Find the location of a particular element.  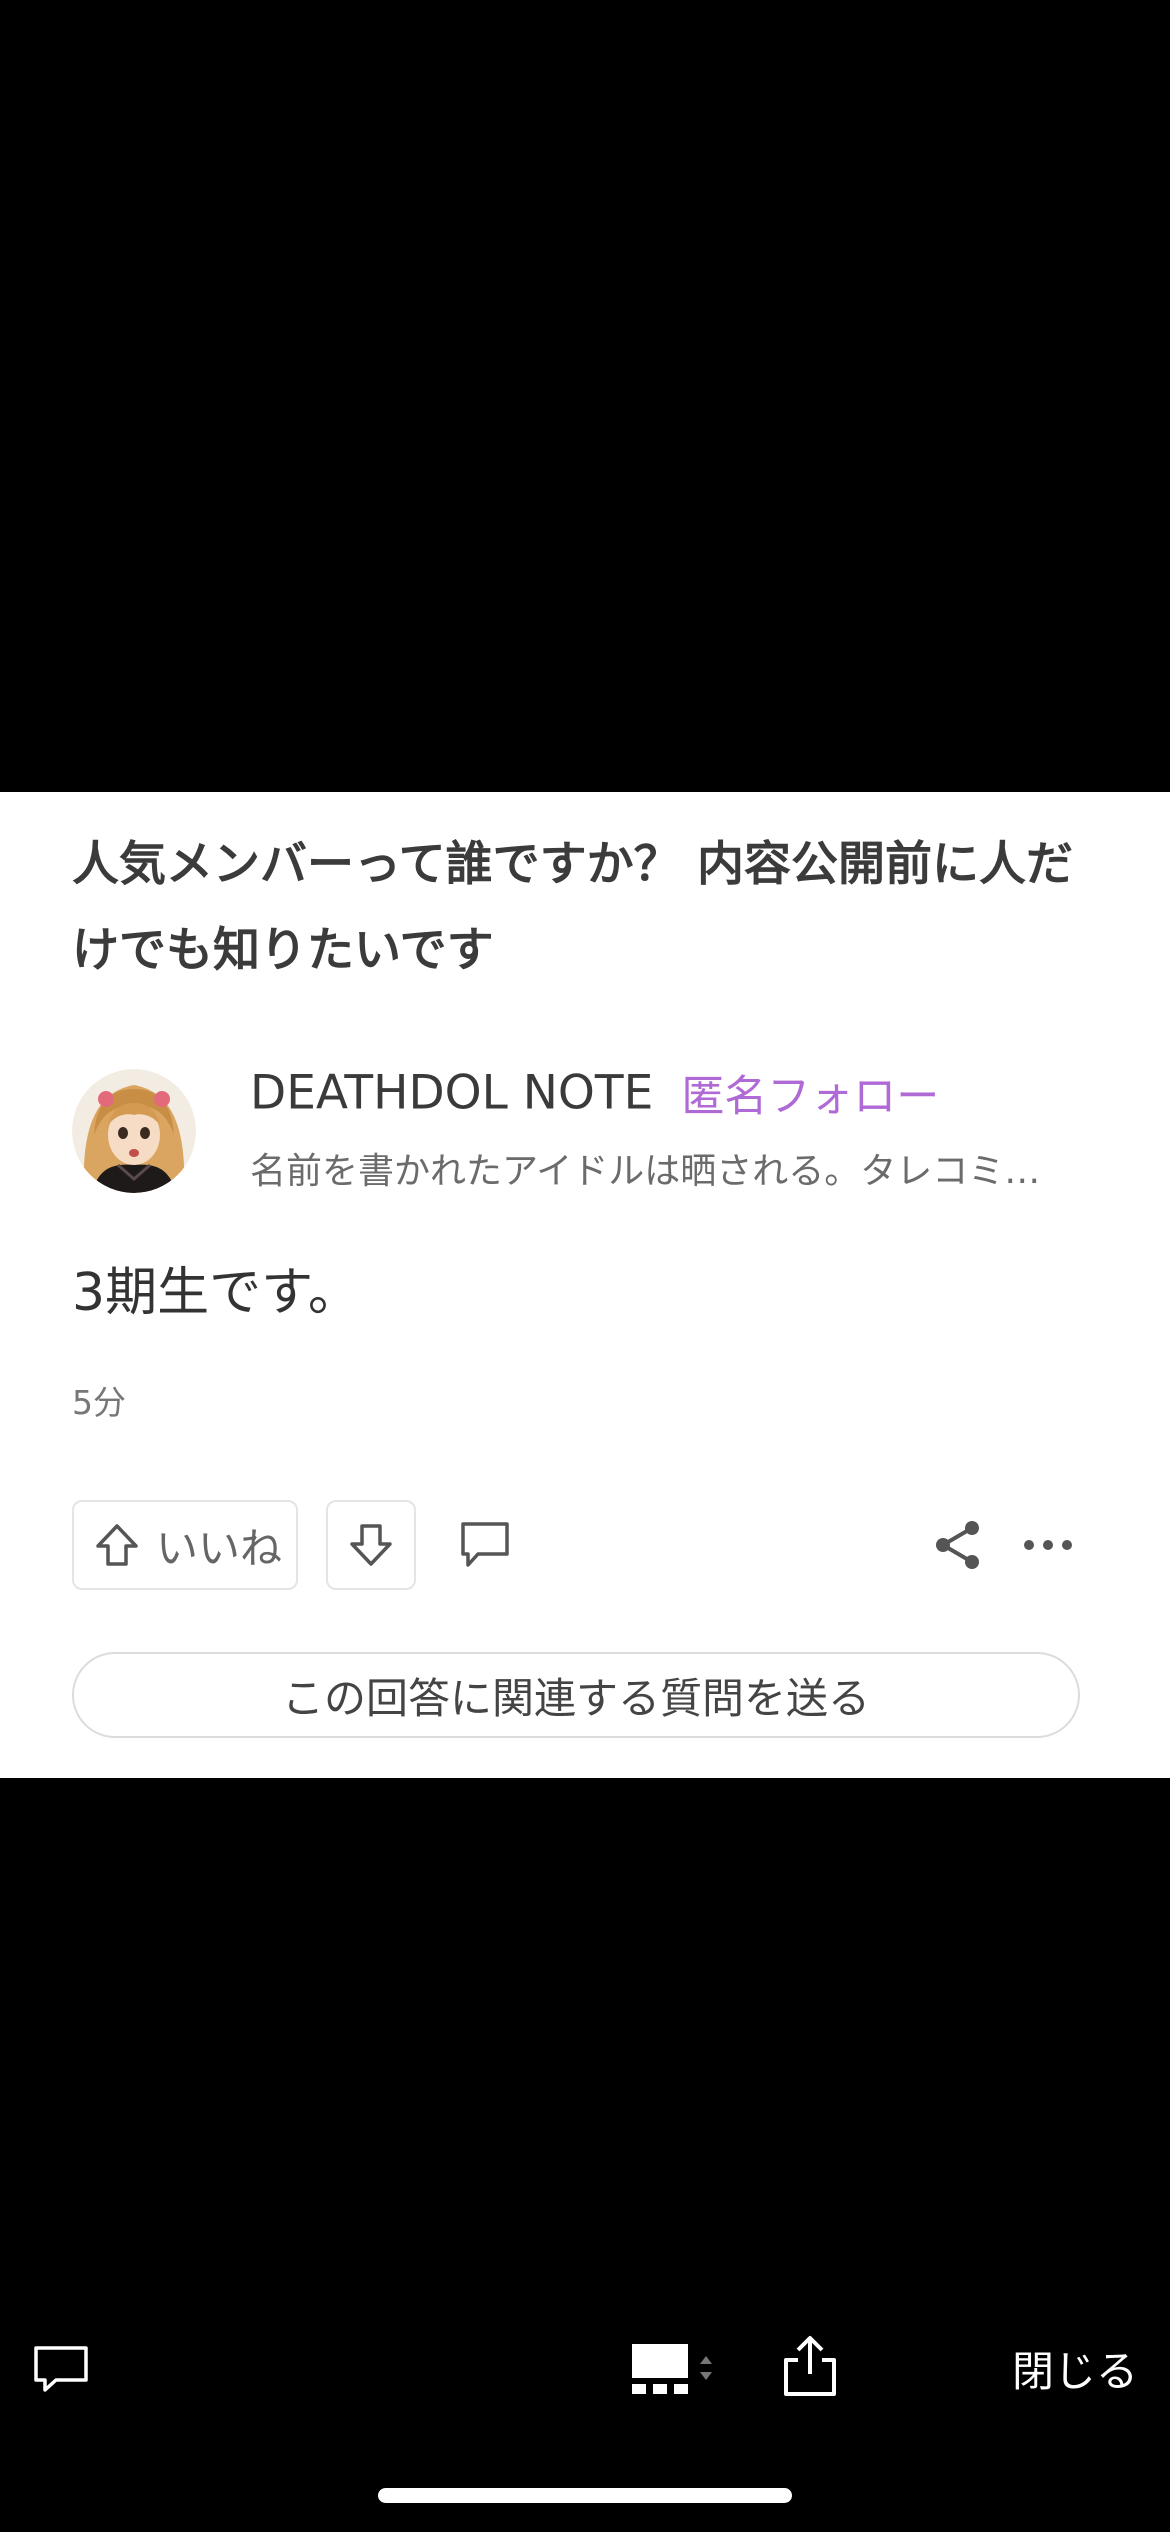

viewer-comment-button is located at coordinates (61, 2369).